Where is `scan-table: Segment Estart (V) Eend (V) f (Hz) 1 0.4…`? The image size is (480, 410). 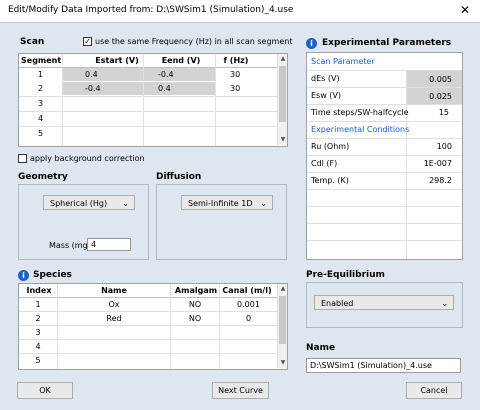
scan-table: Segment Estart (V) Eend (V) f (Hz) 1 0.4… is located at coordinates (153, 100).